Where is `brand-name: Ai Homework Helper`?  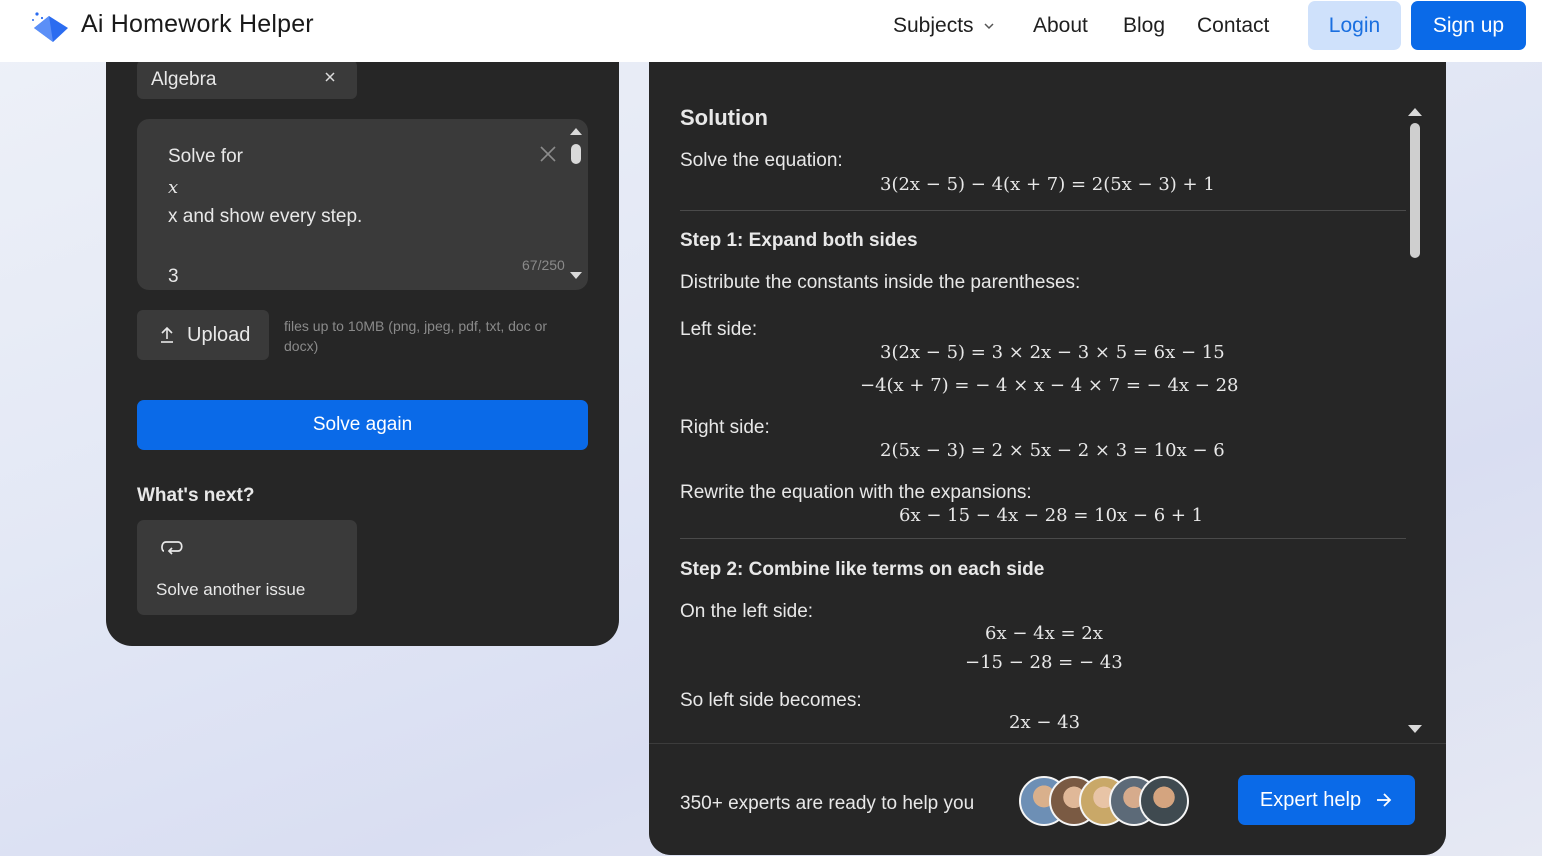 brand-name: Ai Homework Helper is located at coordinates (197, 24).